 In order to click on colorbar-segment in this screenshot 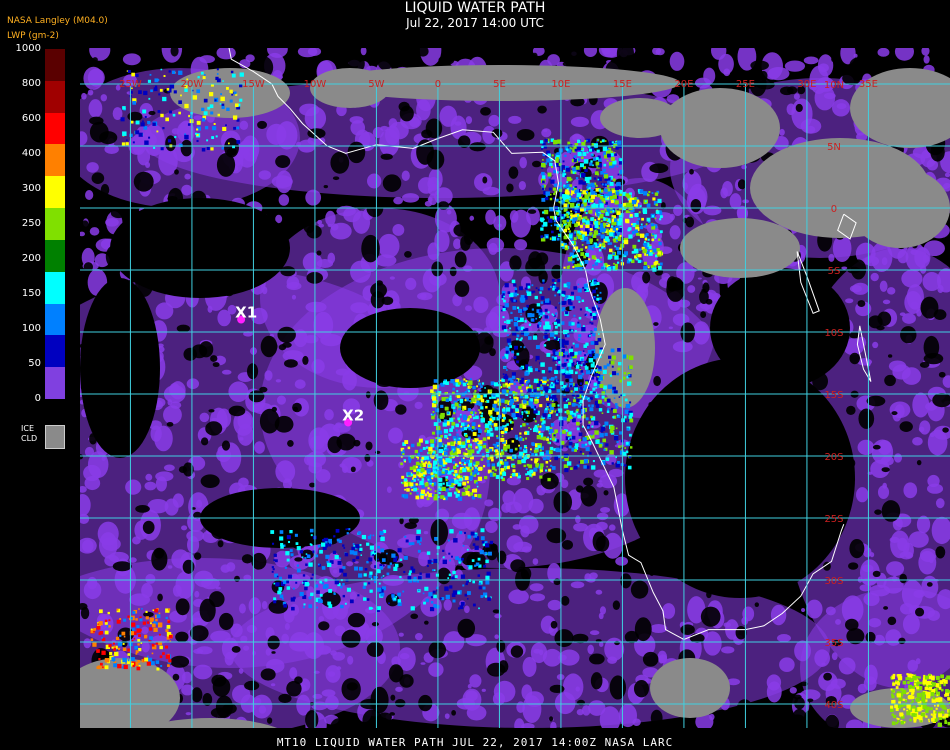, I will do `click(55, 192)`.